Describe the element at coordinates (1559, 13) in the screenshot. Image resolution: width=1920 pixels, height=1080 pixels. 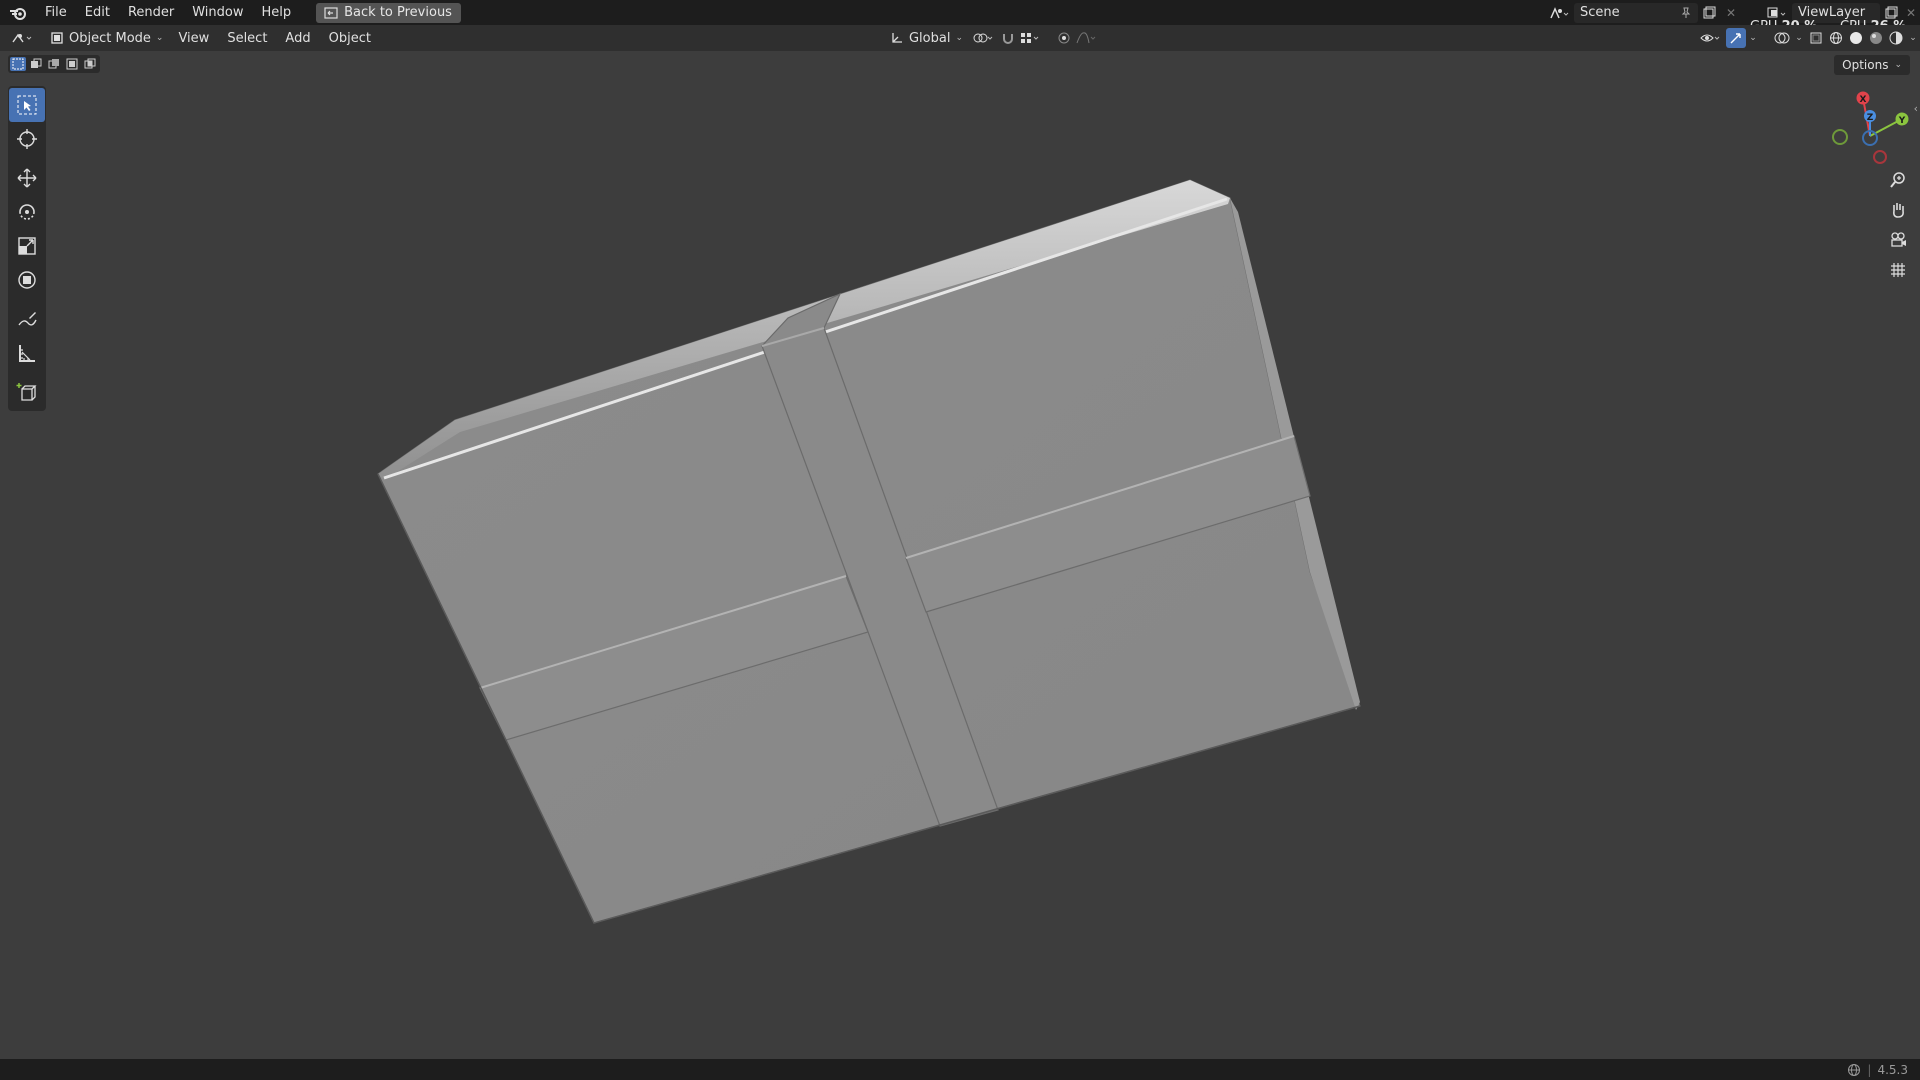
I see `scene-selector-icon` at that location.